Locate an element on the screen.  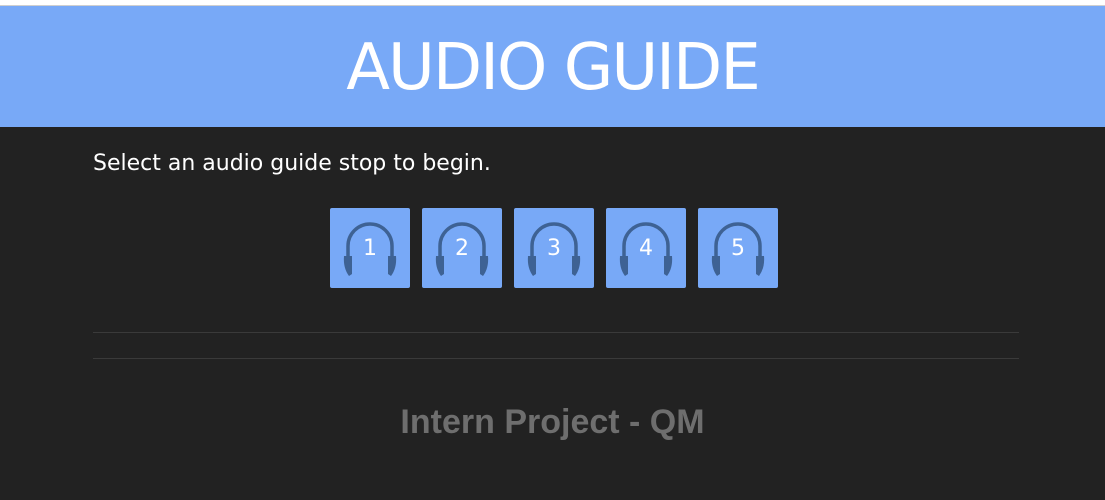
audio-stop-number: 2 is located at coordinates (462, 248).